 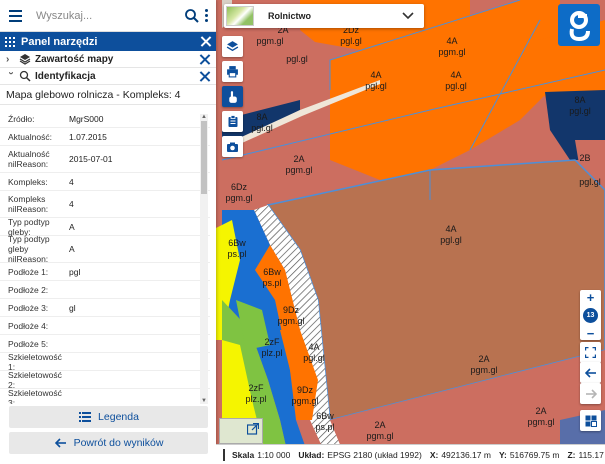 I want to click on layers-icon, so click(x=25, y=59).